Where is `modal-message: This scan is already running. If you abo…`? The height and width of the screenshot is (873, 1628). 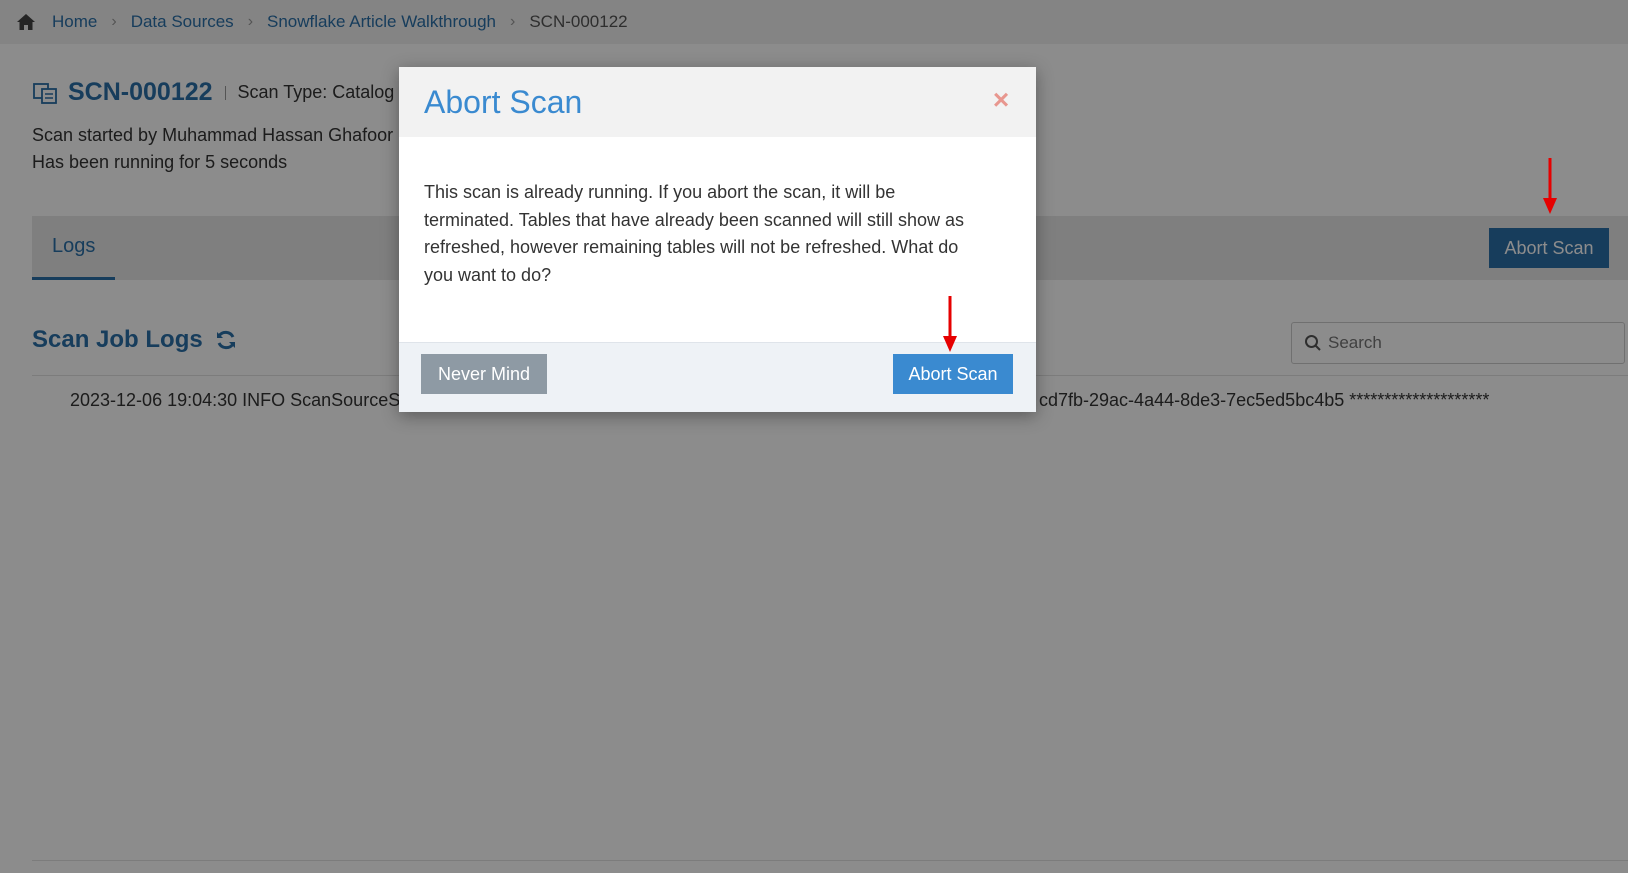
modal-message: This scan is already running. If you abo… is located at coordinates (694, 233).